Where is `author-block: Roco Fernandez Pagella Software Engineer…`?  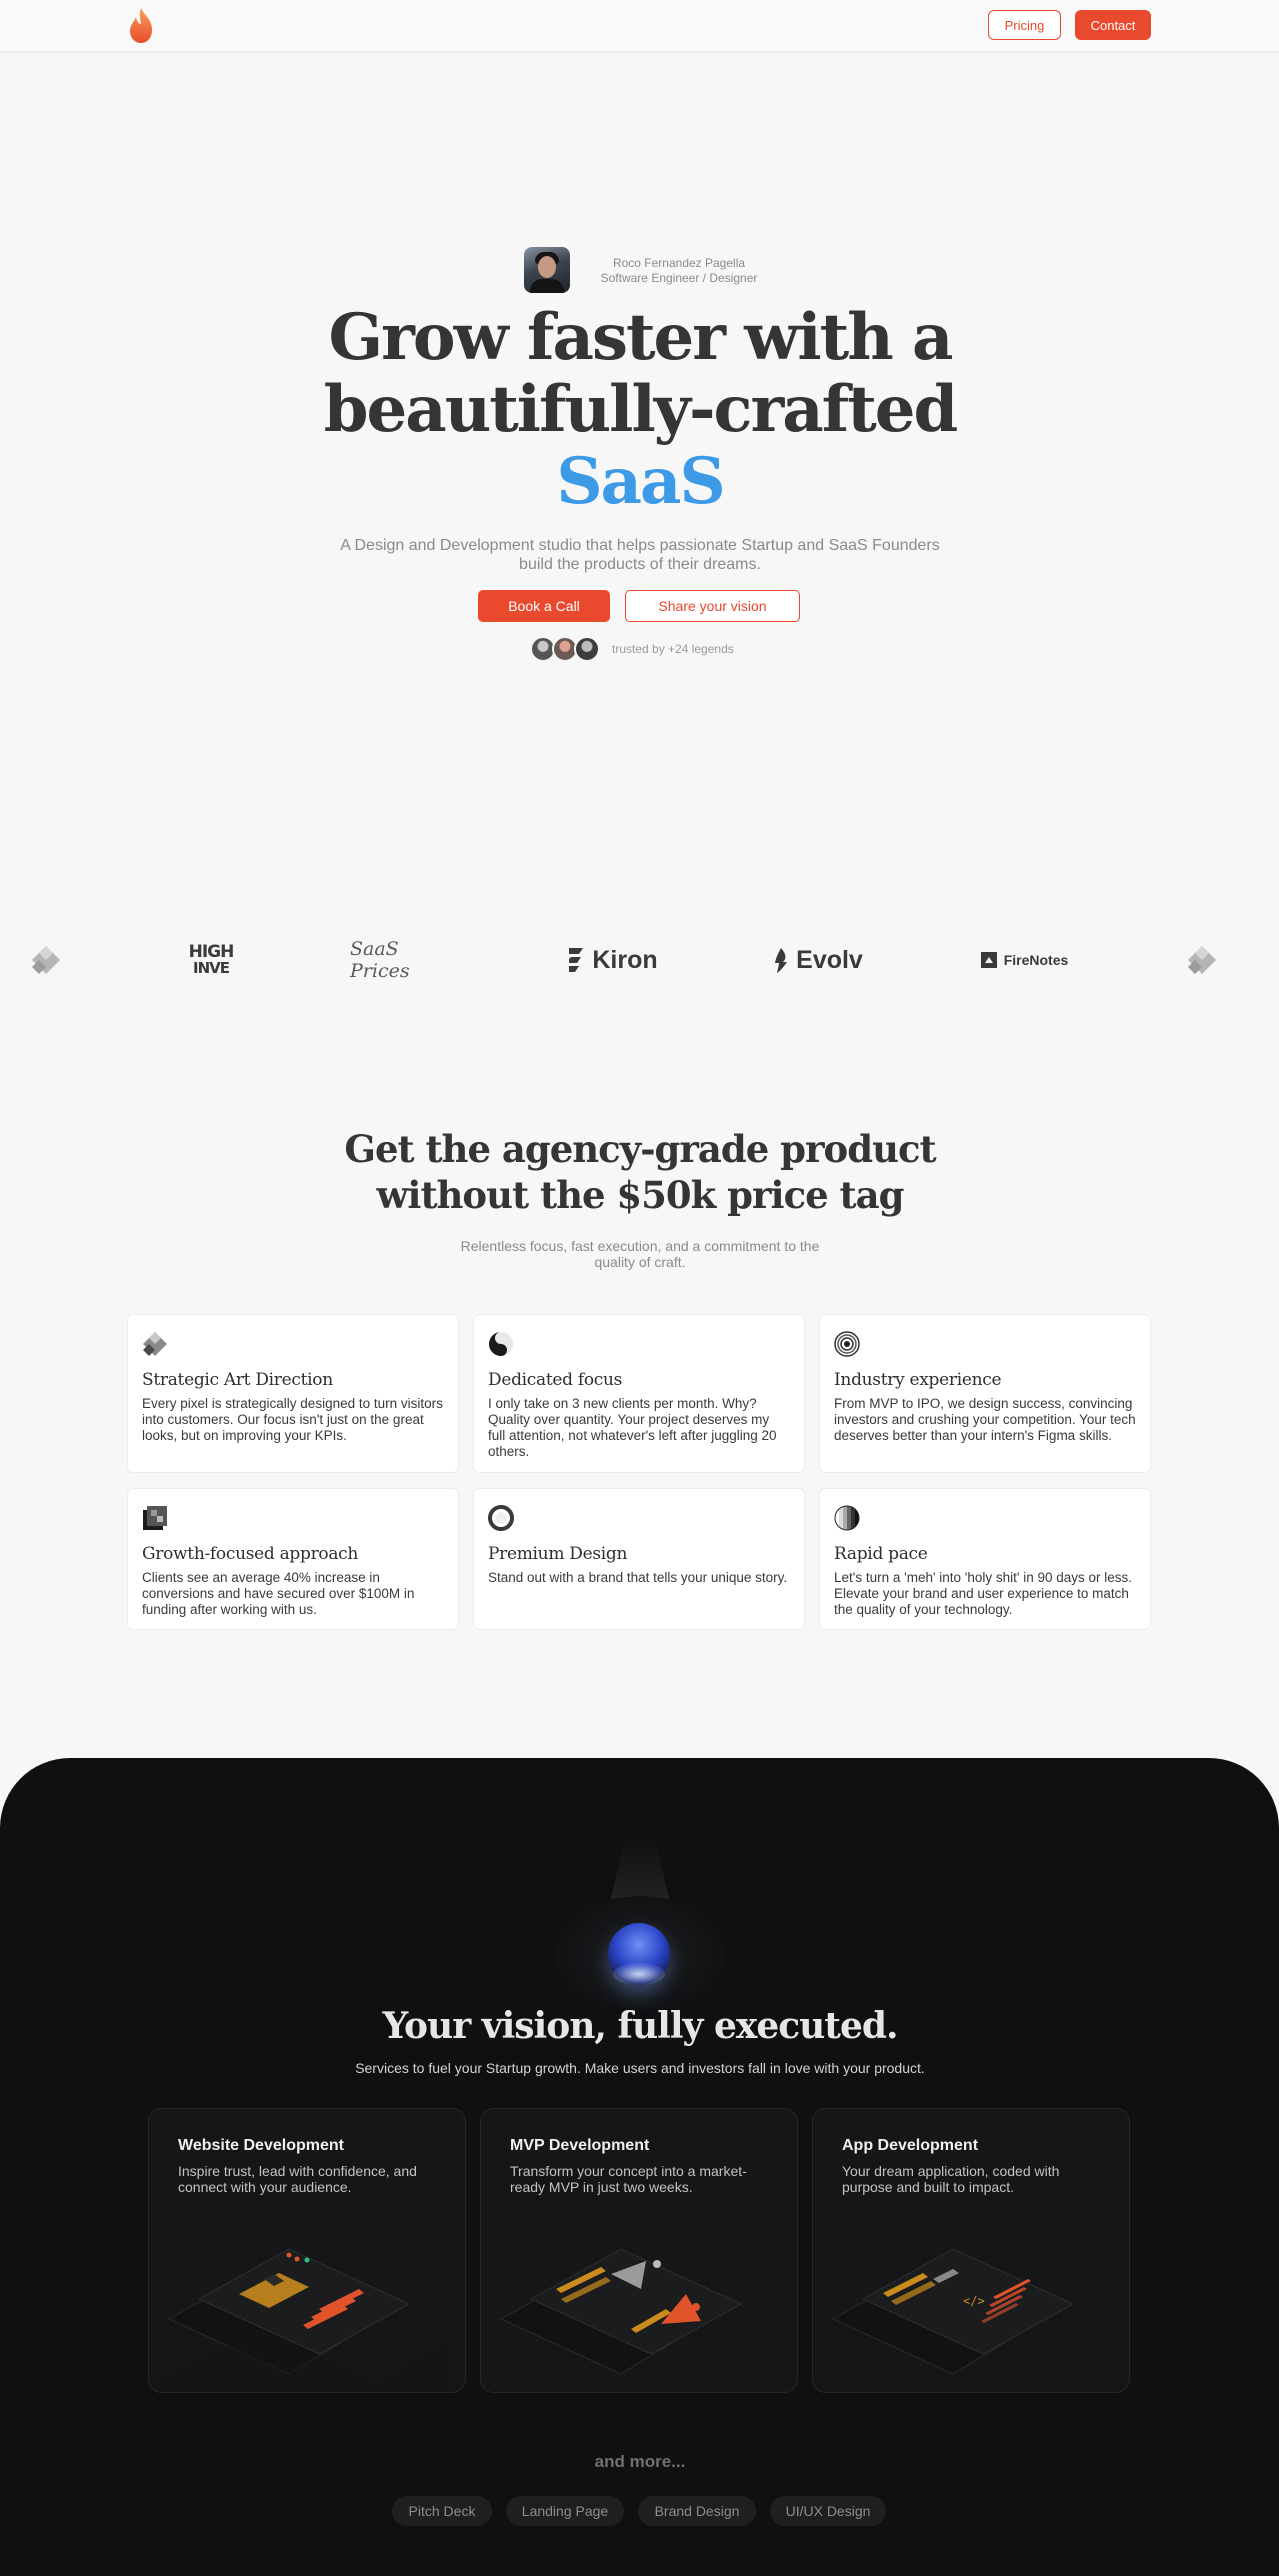
author-block: Roco Fernandez Pagella Software Engineer… is located at coordinates (644, 270).